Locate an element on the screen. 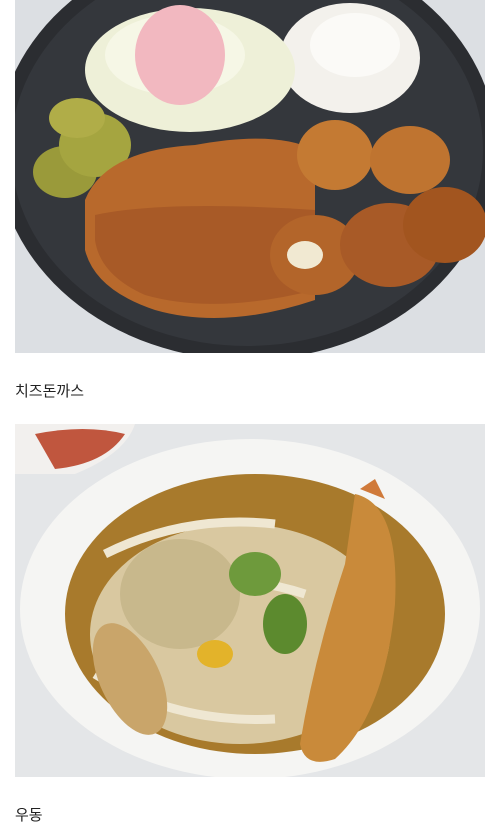  tempura-flakes is located at coordinates (180, 594).